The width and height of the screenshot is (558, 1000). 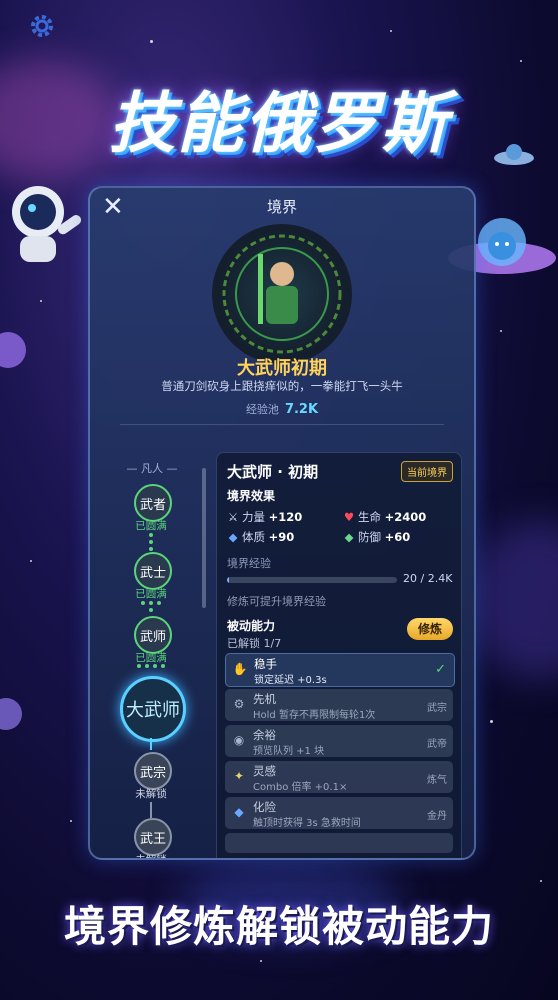 I want to click on realm-node-wuwang: 武王, so click(x=153, y=837).